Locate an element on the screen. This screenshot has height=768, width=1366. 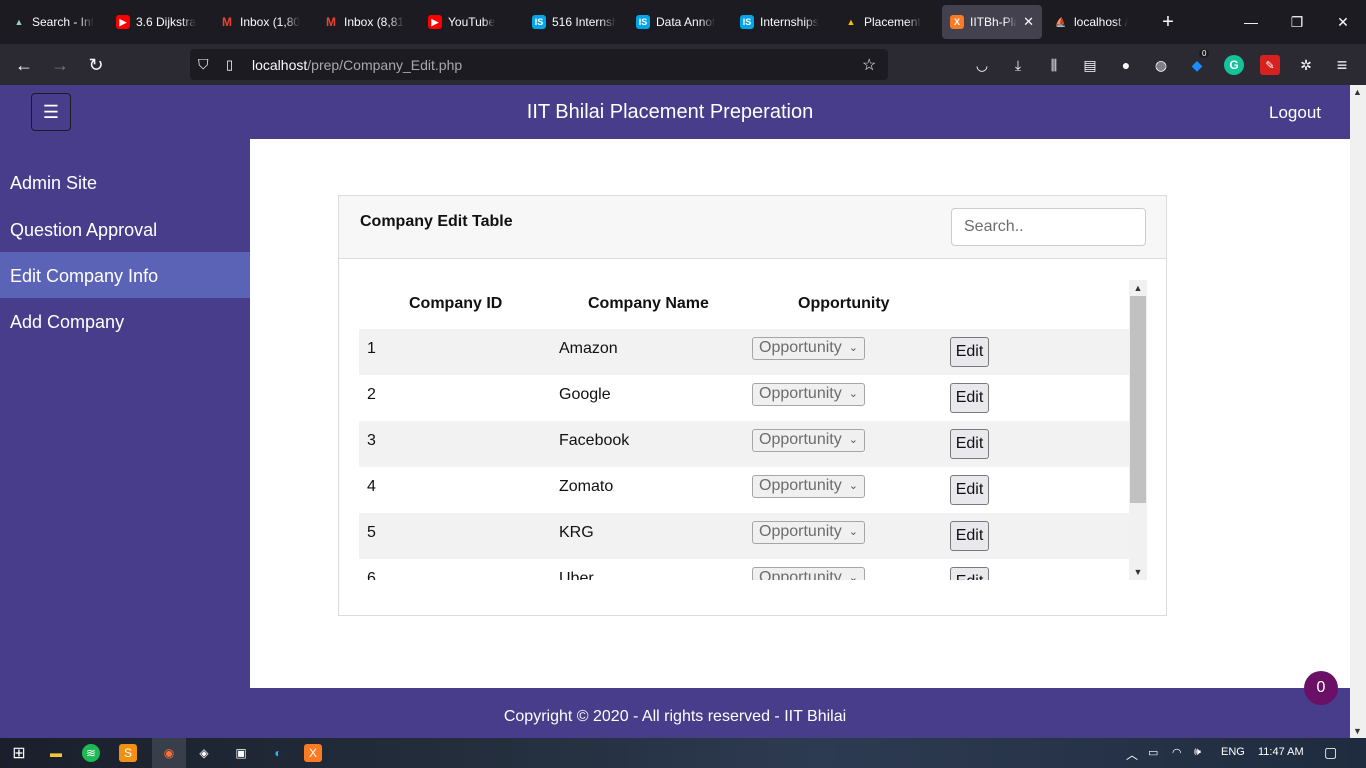
network-app-icon: ▣ is located at coordinates (241, 753).